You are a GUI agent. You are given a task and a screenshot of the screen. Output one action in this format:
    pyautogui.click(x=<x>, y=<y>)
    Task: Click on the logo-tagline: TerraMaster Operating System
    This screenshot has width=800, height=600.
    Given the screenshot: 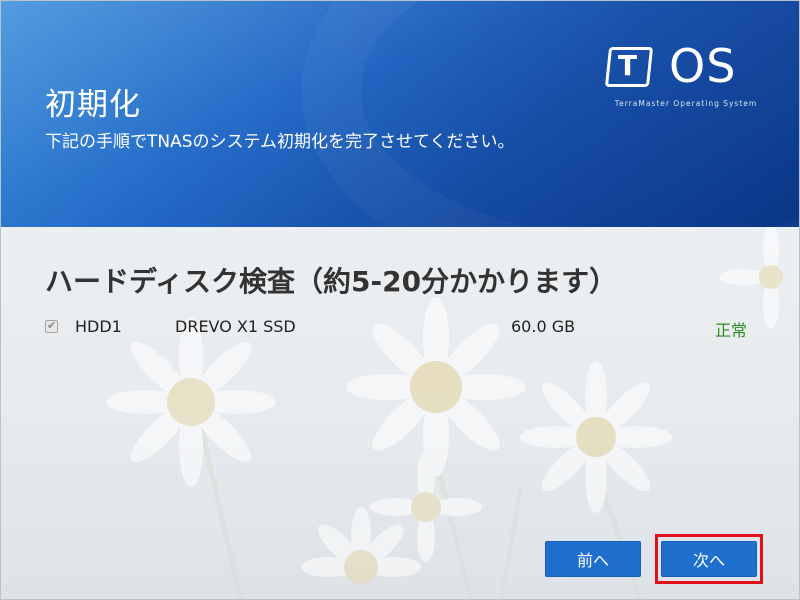 What is the action you would take?
    pyautogui.click(x=686, y=103)
    